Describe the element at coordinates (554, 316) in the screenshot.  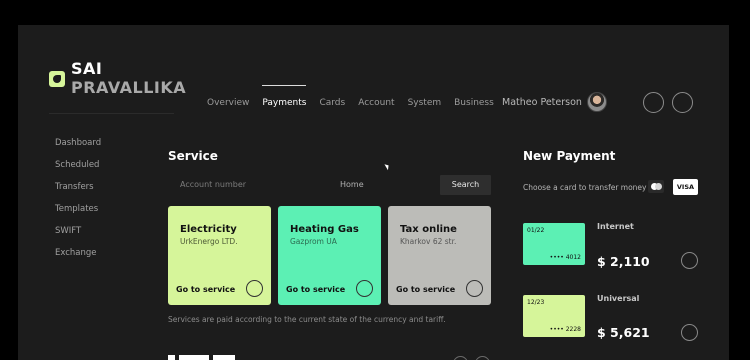
I see `payment-card-2: 12/23 •••• 2228` at that location.